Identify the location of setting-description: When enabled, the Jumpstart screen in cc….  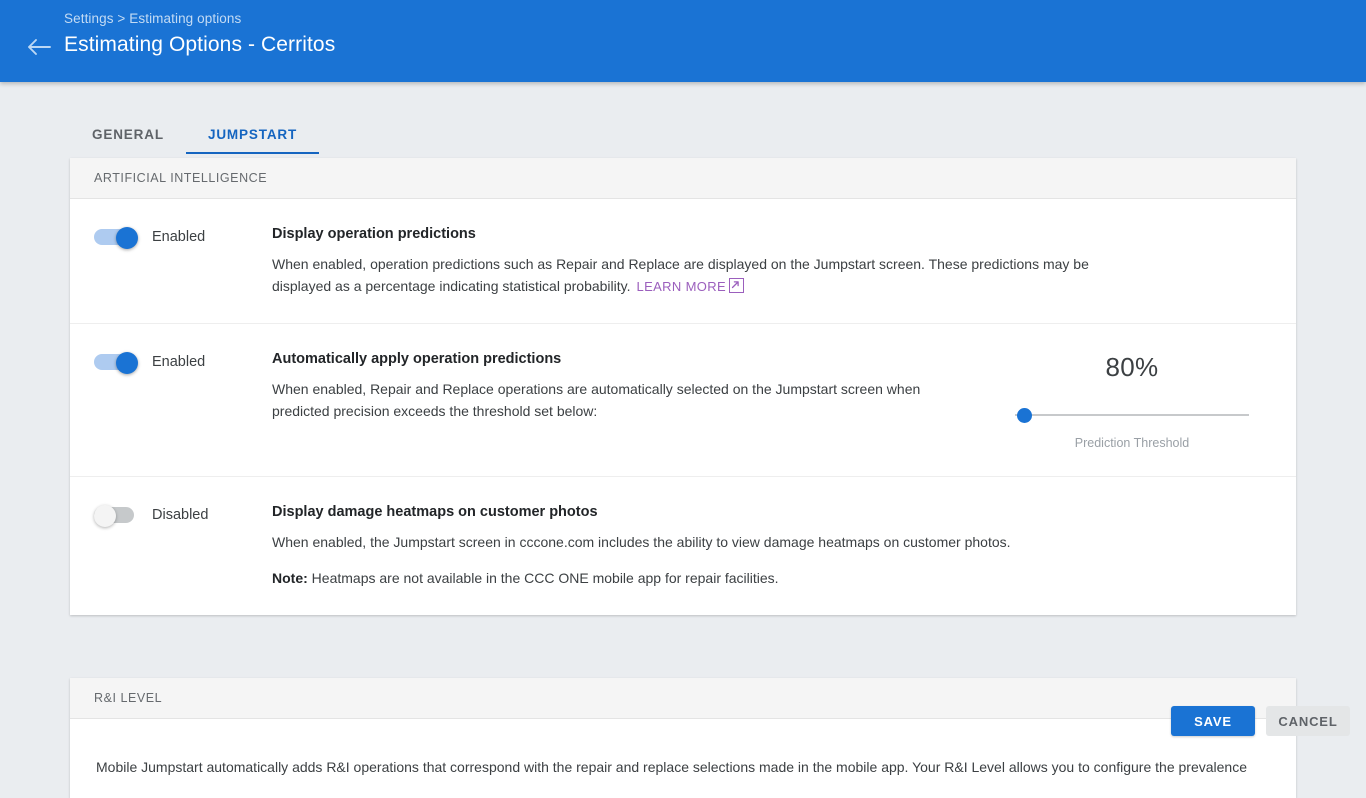
(641, 542).